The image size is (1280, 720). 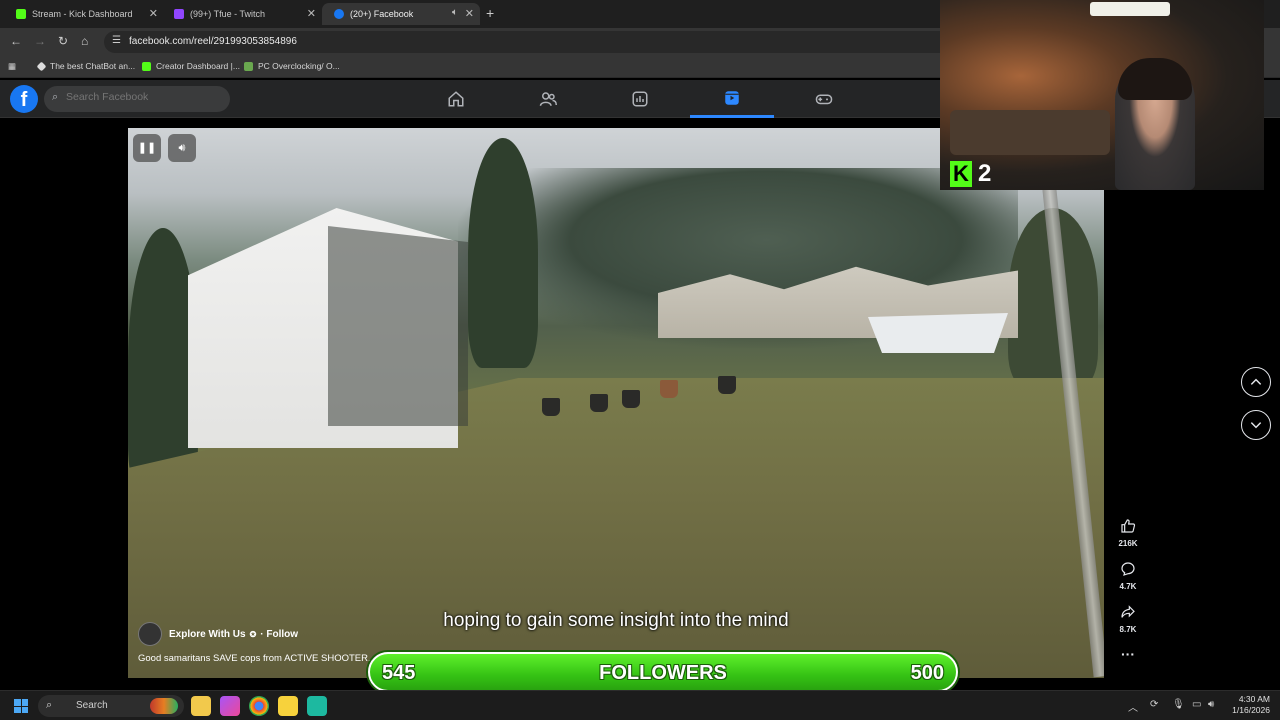 What do you see at coordinates (503, 253) in the screenshot?
I see `video-scene-tree` at bounding box center [503, 253].